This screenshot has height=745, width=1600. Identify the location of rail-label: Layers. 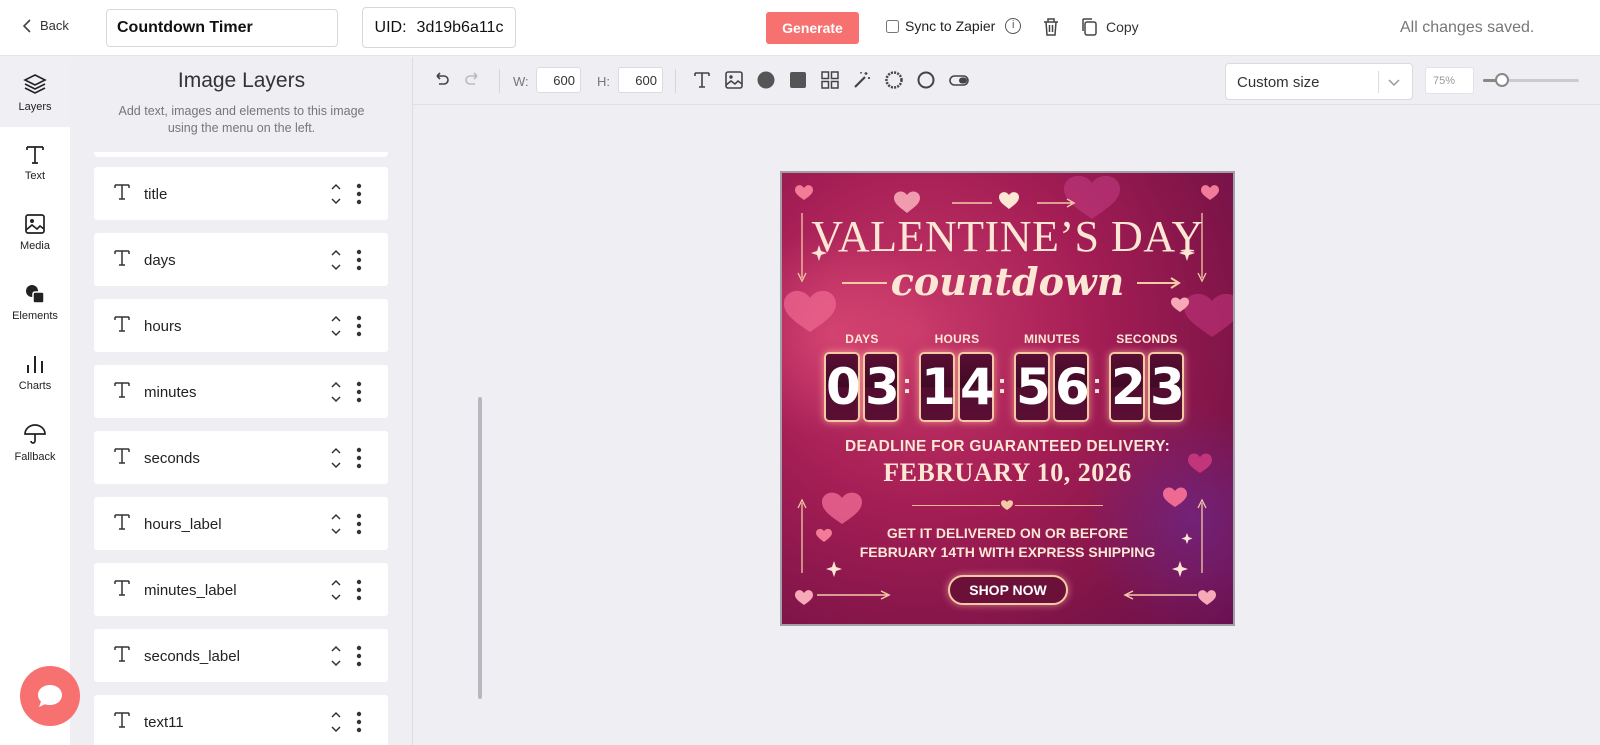
(35, 106).